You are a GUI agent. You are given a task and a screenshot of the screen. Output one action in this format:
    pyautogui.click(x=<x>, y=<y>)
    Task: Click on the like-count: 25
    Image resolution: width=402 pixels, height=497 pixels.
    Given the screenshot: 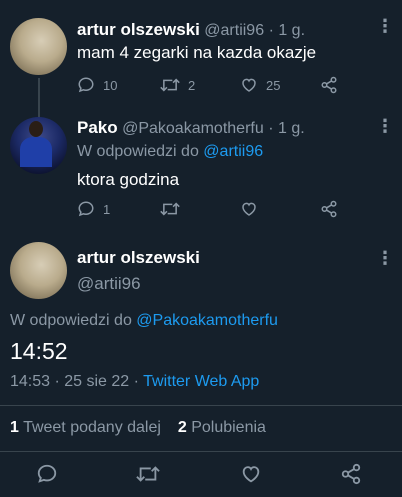 What is the action you would take?
    pyautogui.click(x=273, y=85)
    